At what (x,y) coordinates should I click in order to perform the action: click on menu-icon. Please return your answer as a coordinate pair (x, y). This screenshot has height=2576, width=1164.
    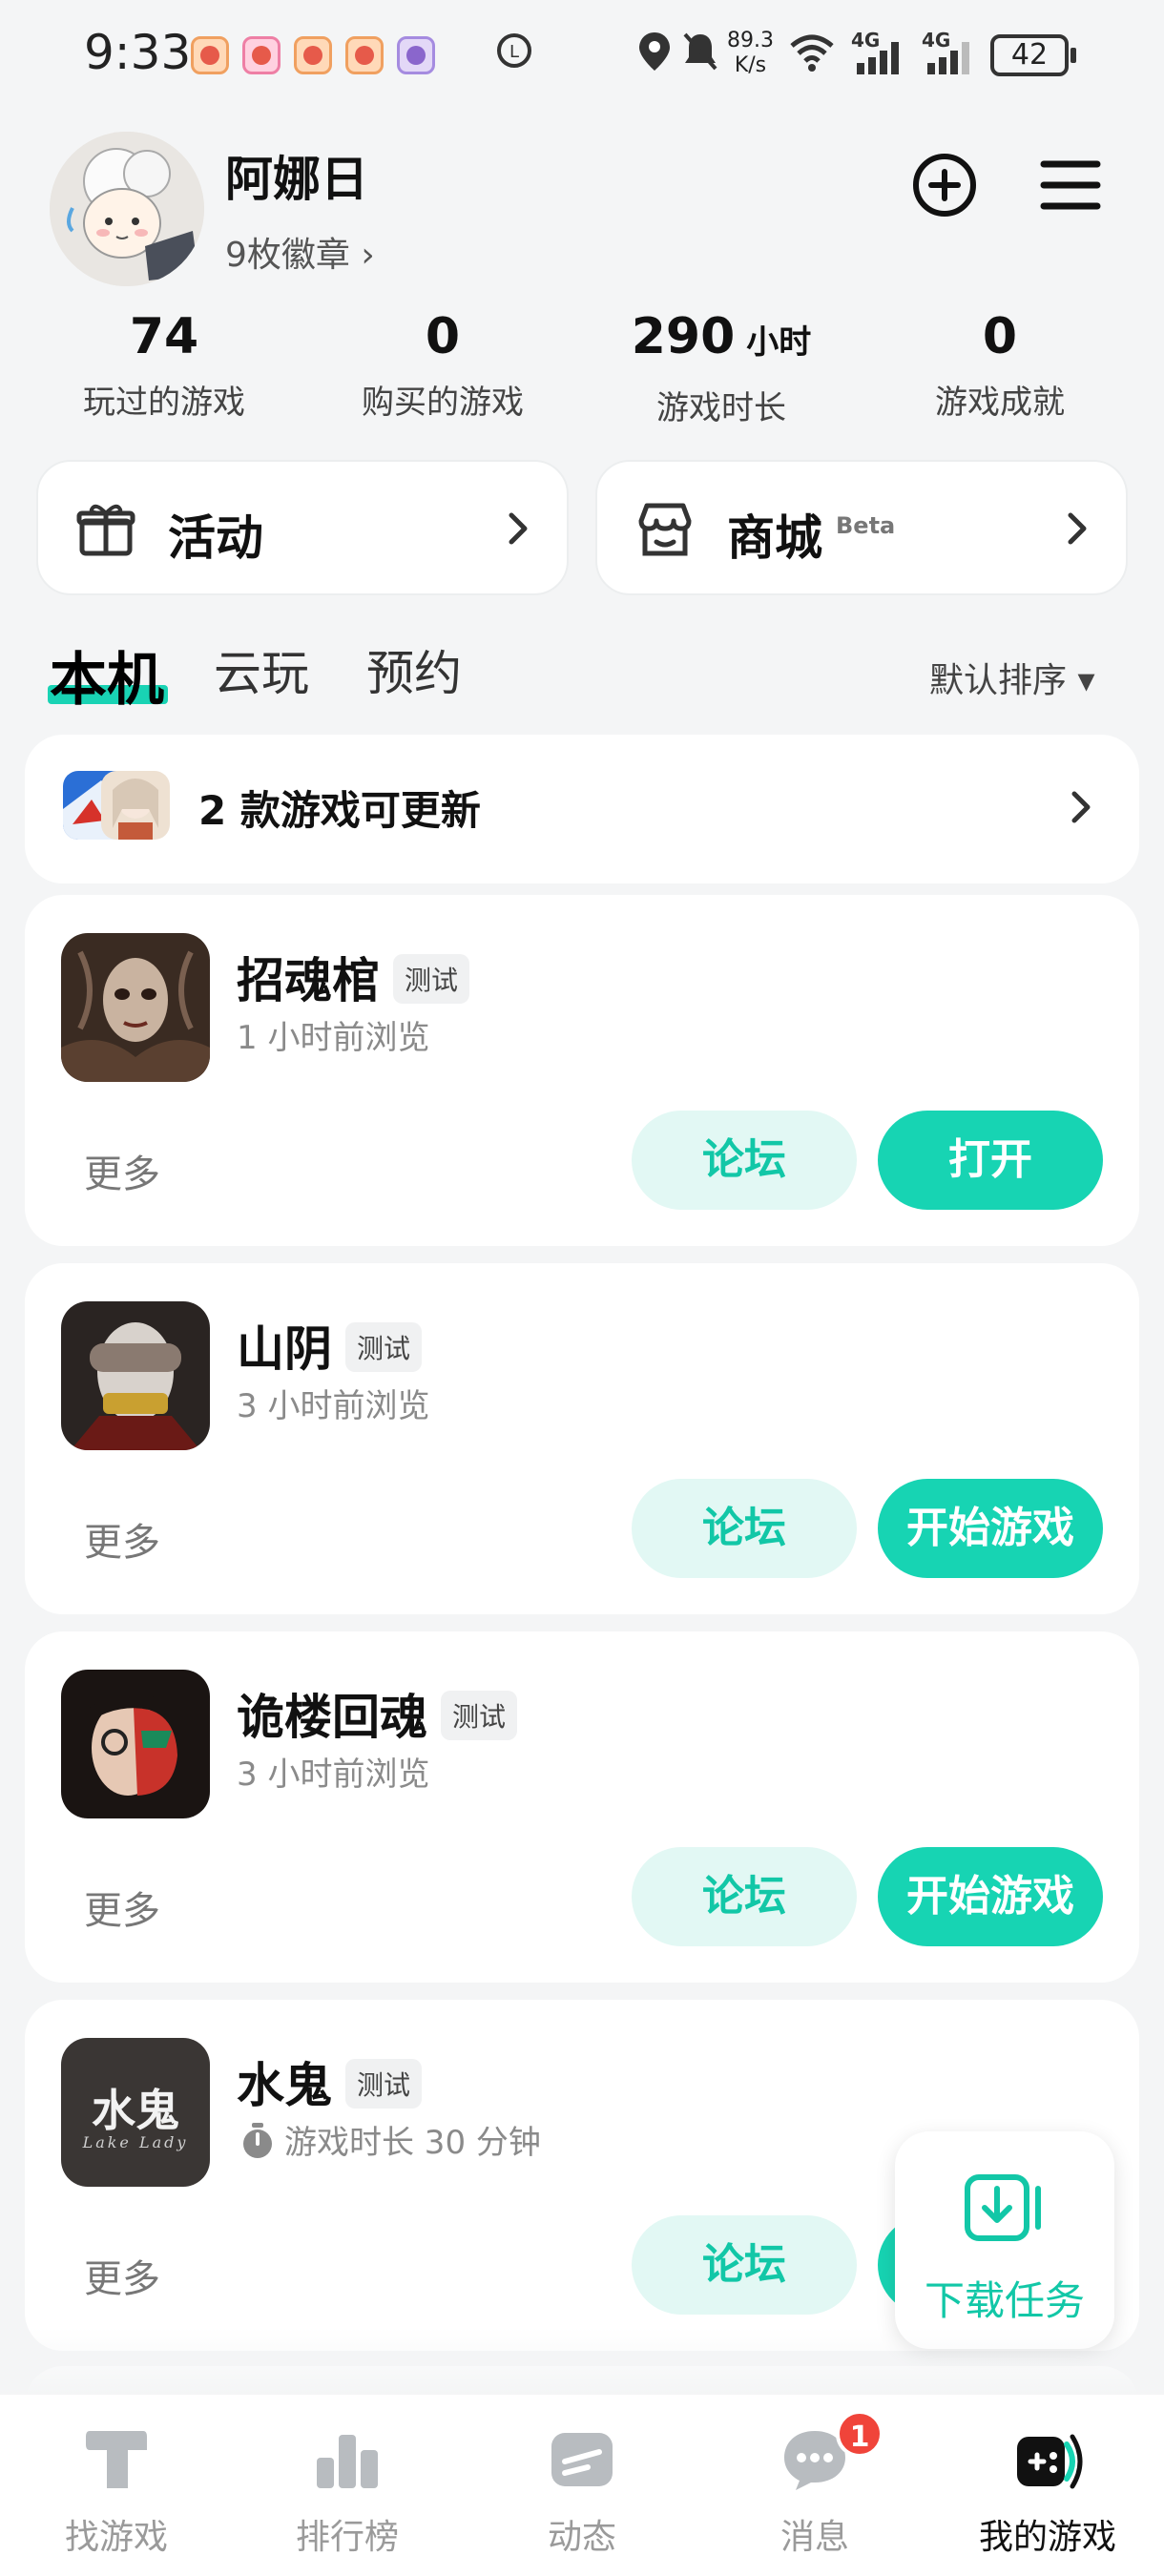
    Looking at the image, I should click on (1070, 185).